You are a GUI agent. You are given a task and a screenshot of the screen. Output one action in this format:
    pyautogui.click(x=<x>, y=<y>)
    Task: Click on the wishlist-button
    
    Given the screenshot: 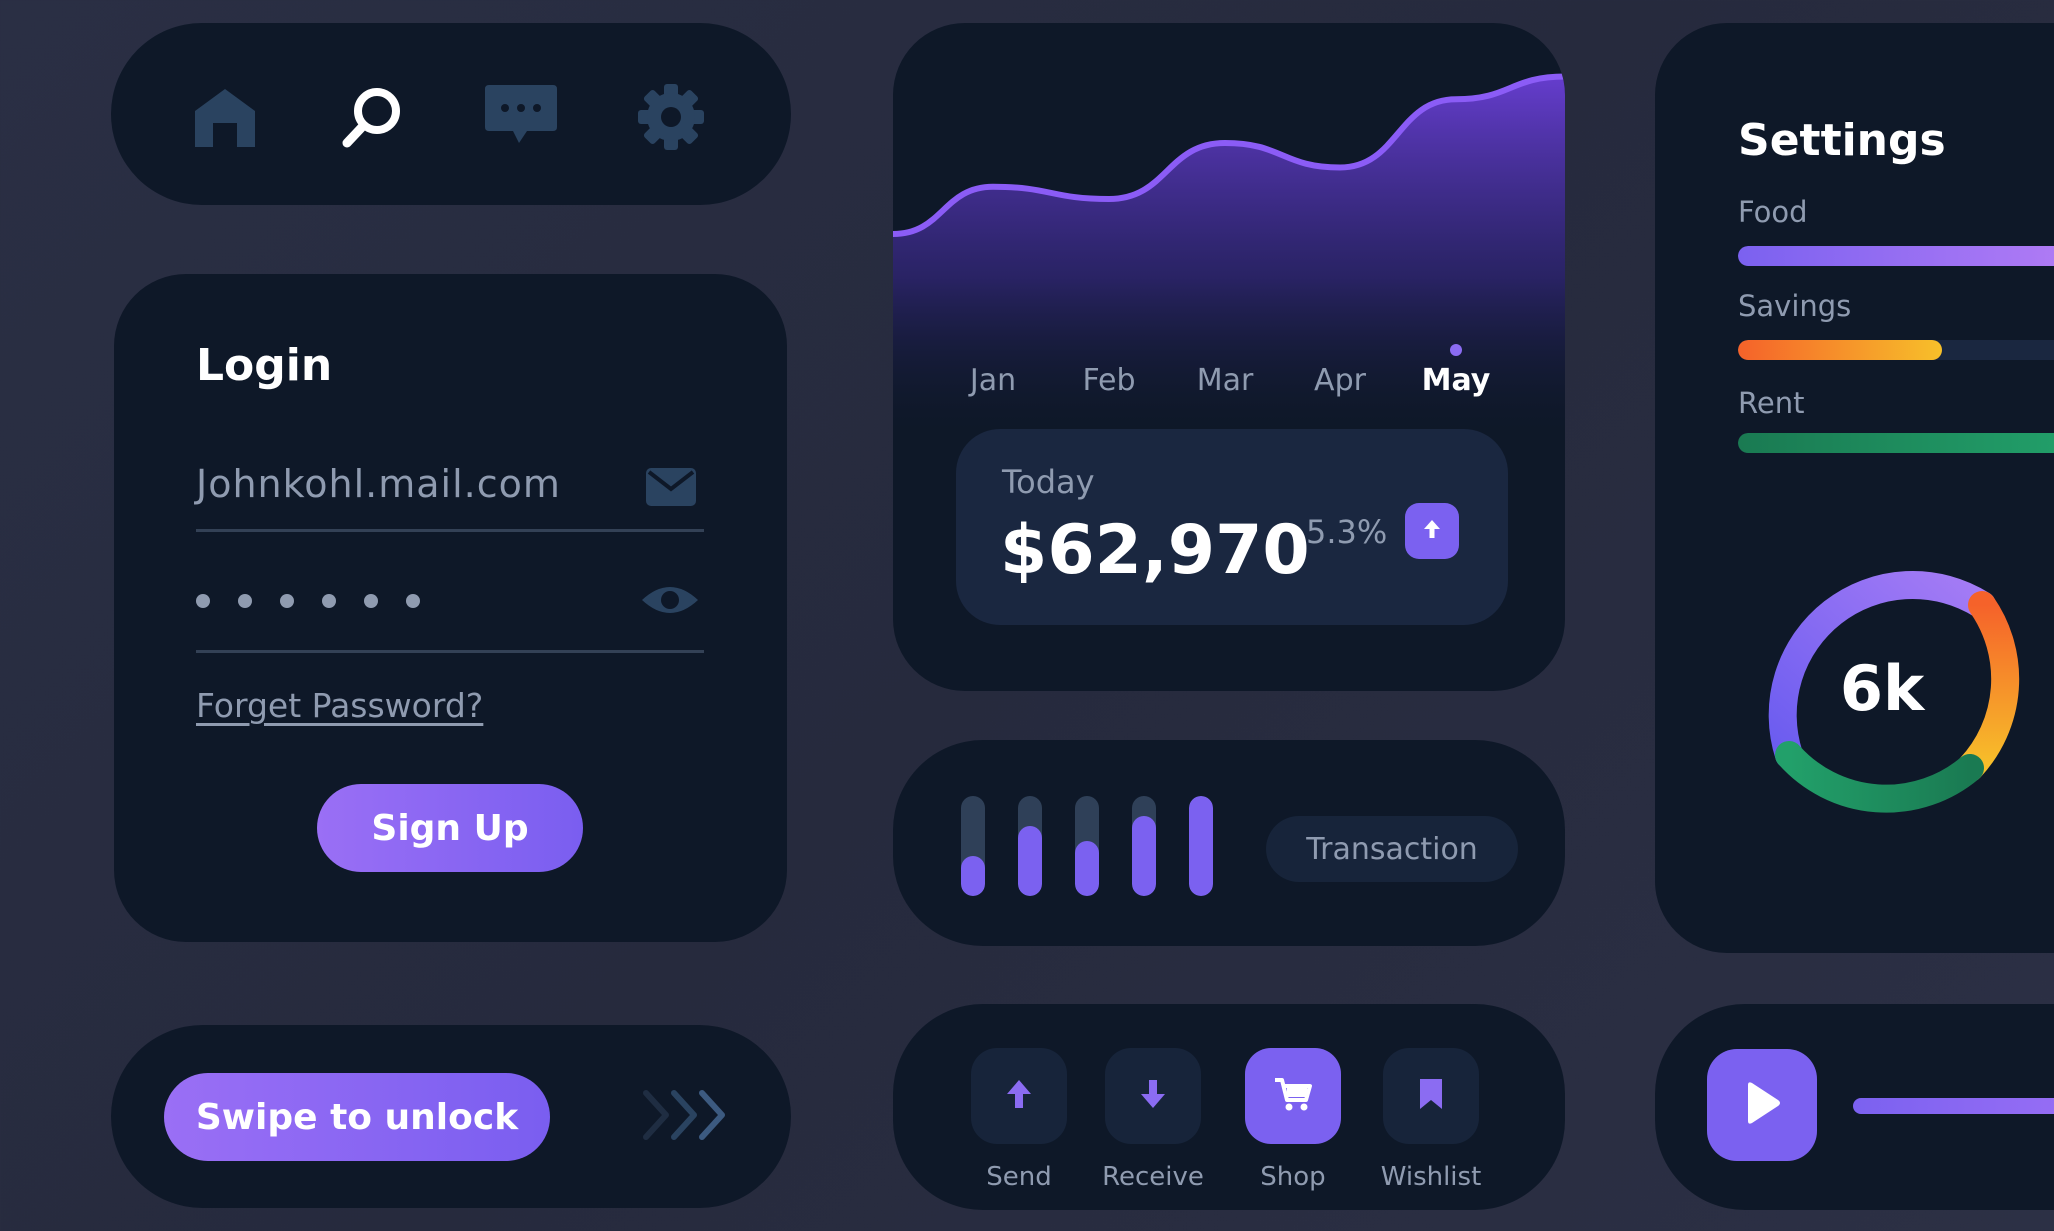 What is the action you would take?
    pyautogui.click(x=1431, y=1096)
    